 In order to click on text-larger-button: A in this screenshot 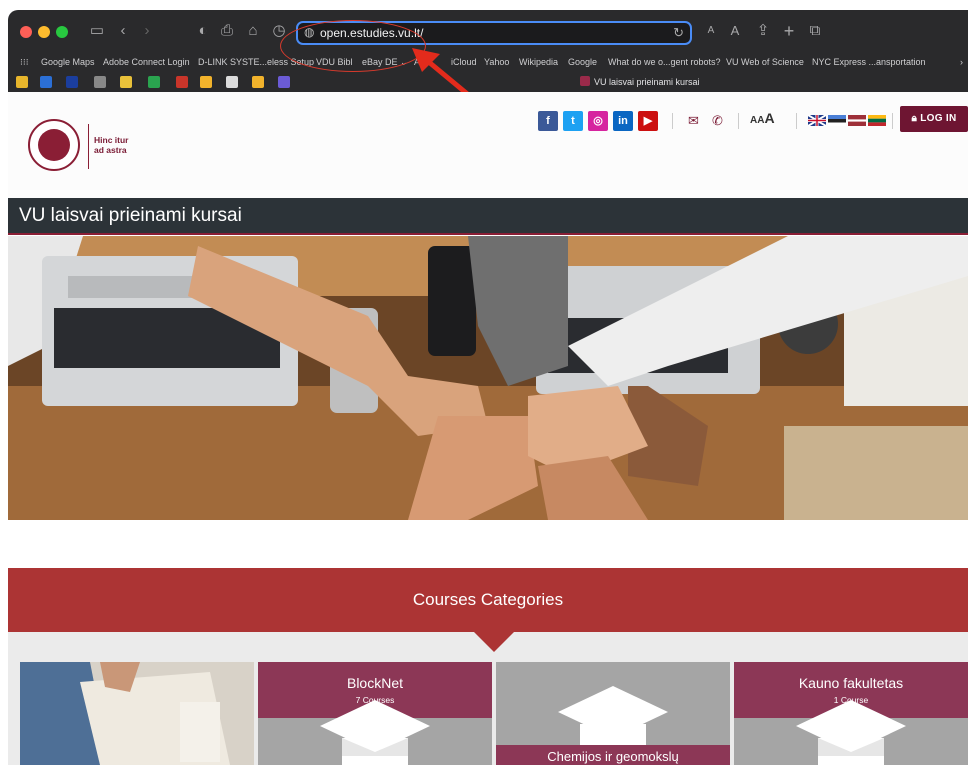, I will do `click(735, 31)`.